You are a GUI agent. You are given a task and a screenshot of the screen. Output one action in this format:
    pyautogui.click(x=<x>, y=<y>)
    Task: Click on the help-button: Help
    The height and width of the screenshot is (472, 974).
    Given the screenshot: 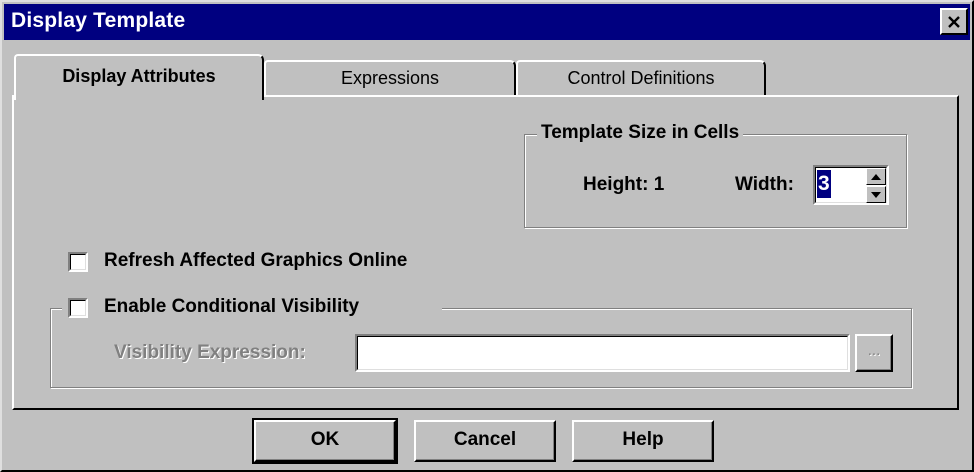 What is the action you would take?
    pyautogui.click(x=643, y=441)
    